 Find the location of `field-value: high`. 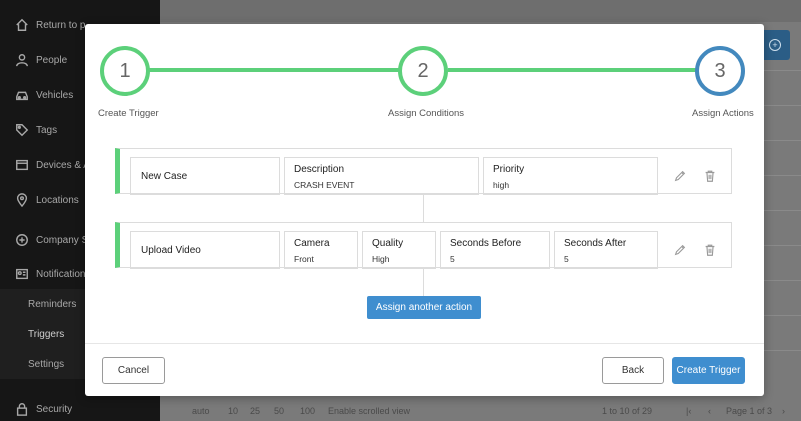

field-value: high is located at coordinates (501, 185).